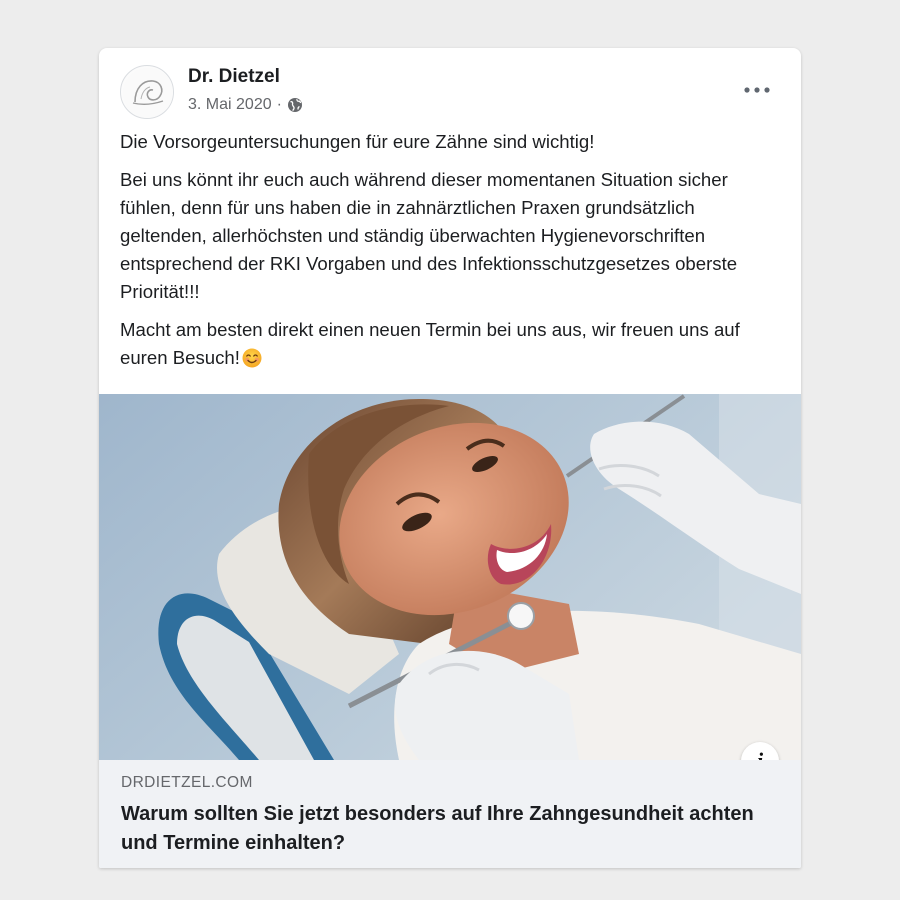  I want to click on author-name: Dr. Dietzel, so click(234, 77).